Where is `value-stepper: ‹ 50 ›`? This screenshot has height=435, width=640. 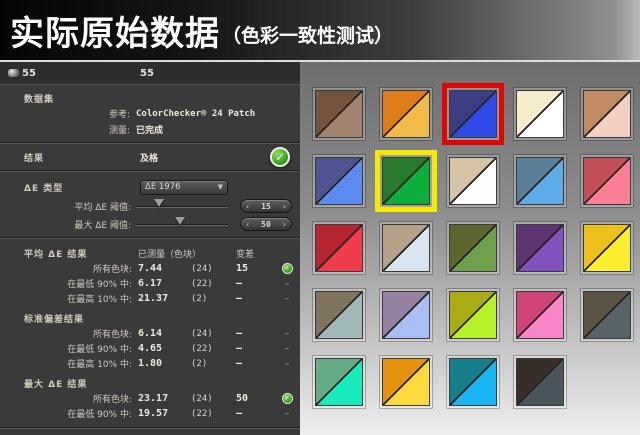
value-stepper: ‹ 50 › is located at coordinates (266, 224).